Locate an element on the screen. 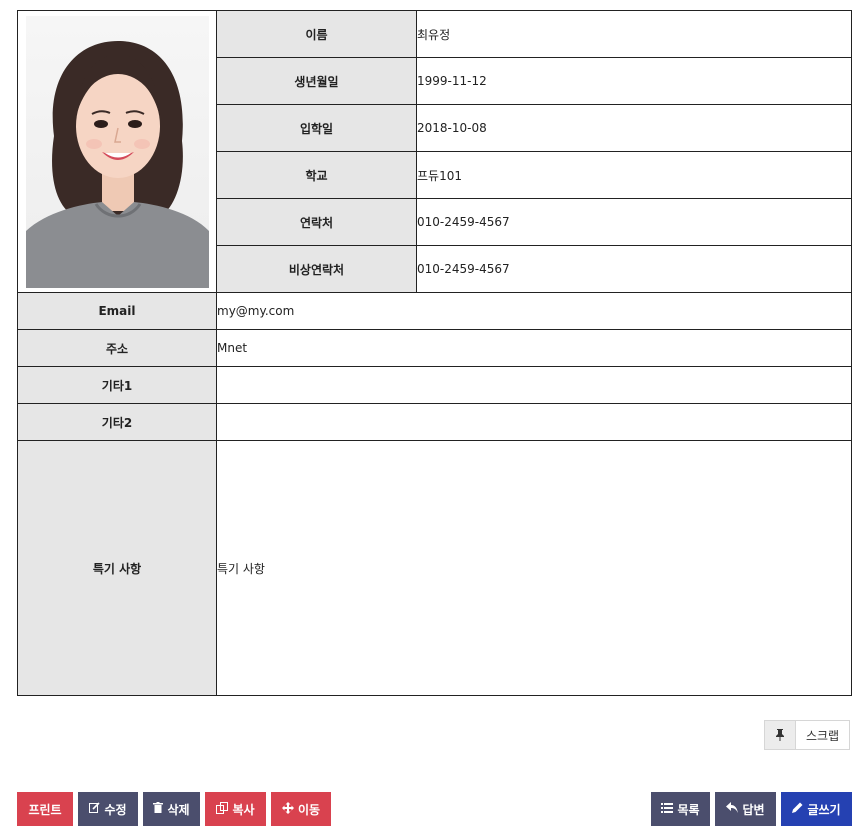 Image resolution: width=857 pixels, height=836 pixels. birth-label: 생년월일 is located at coordinates (316, 81).